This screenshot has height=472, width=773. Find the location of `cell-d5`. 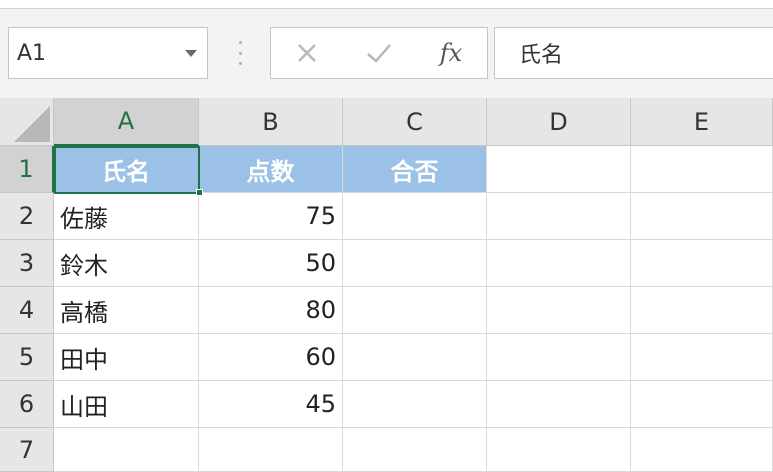

cell-d5 is located at coordinates (559, 357).